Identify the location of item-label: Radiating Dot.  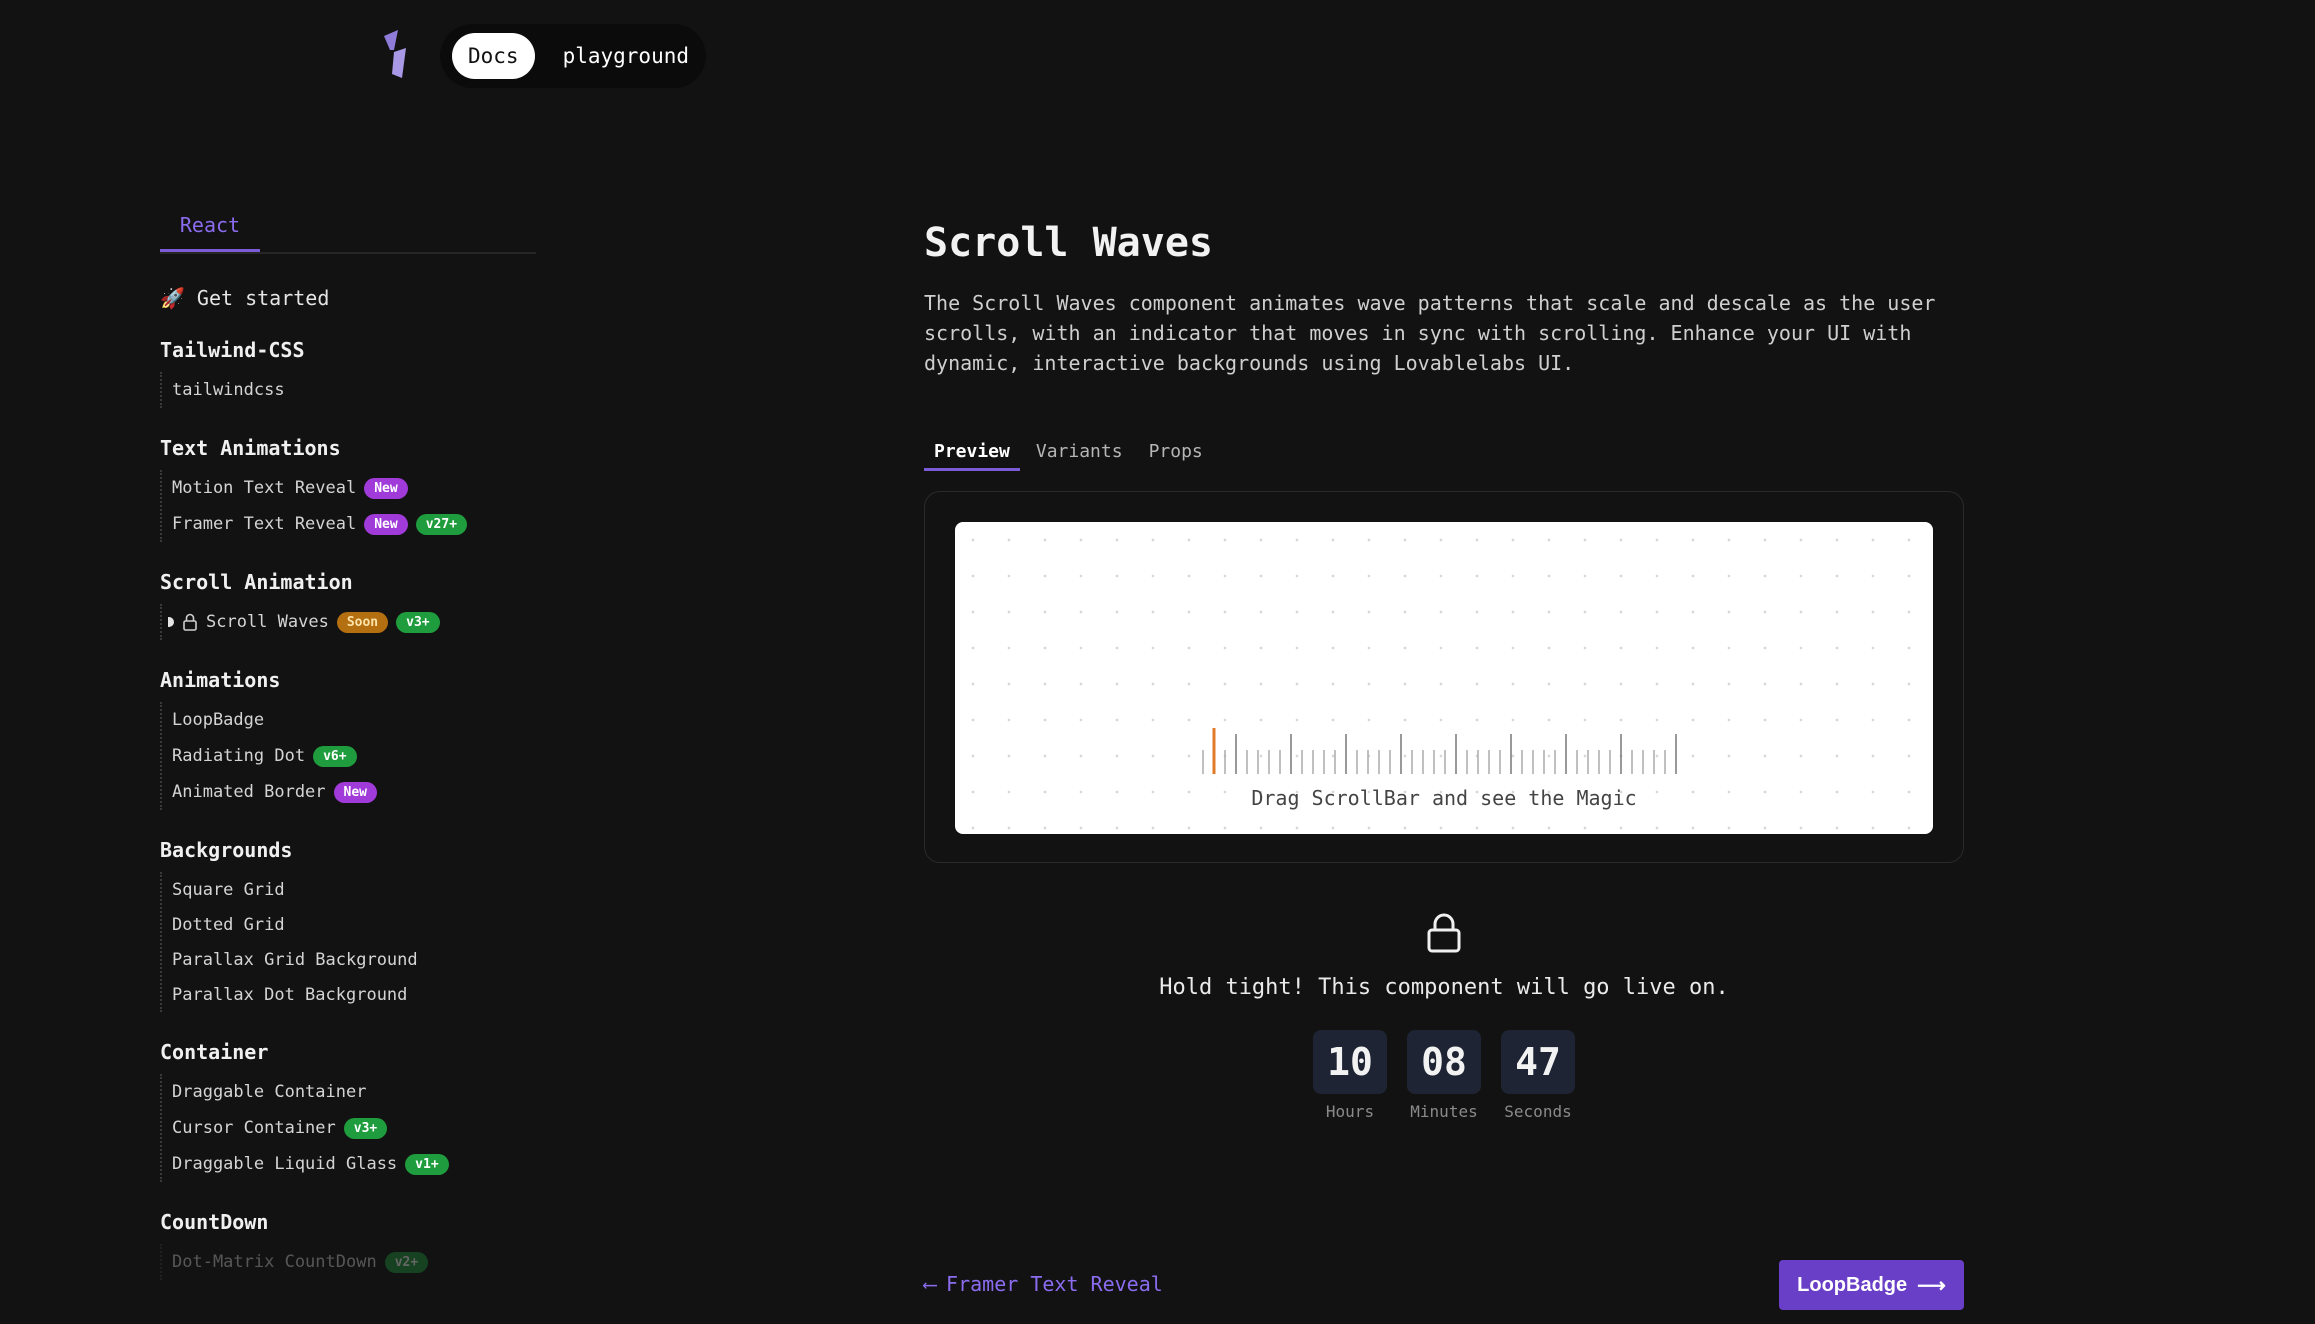
(239, 756).